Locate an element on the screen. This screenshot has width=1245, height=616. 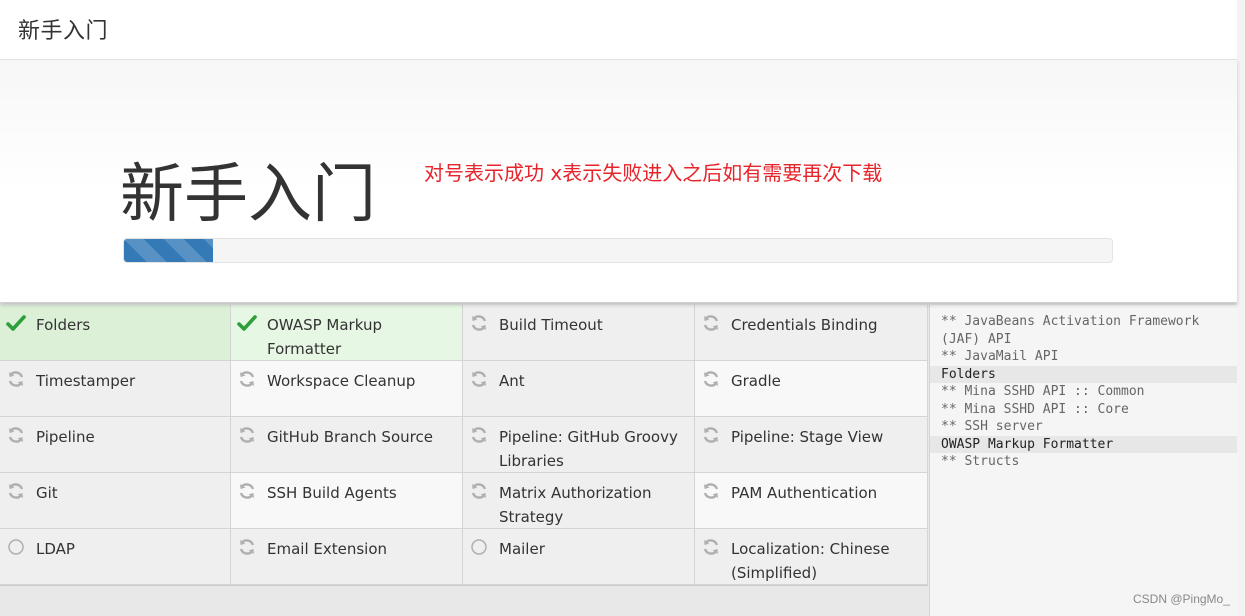
install-progress-fill is located at coordinates (168, 250).